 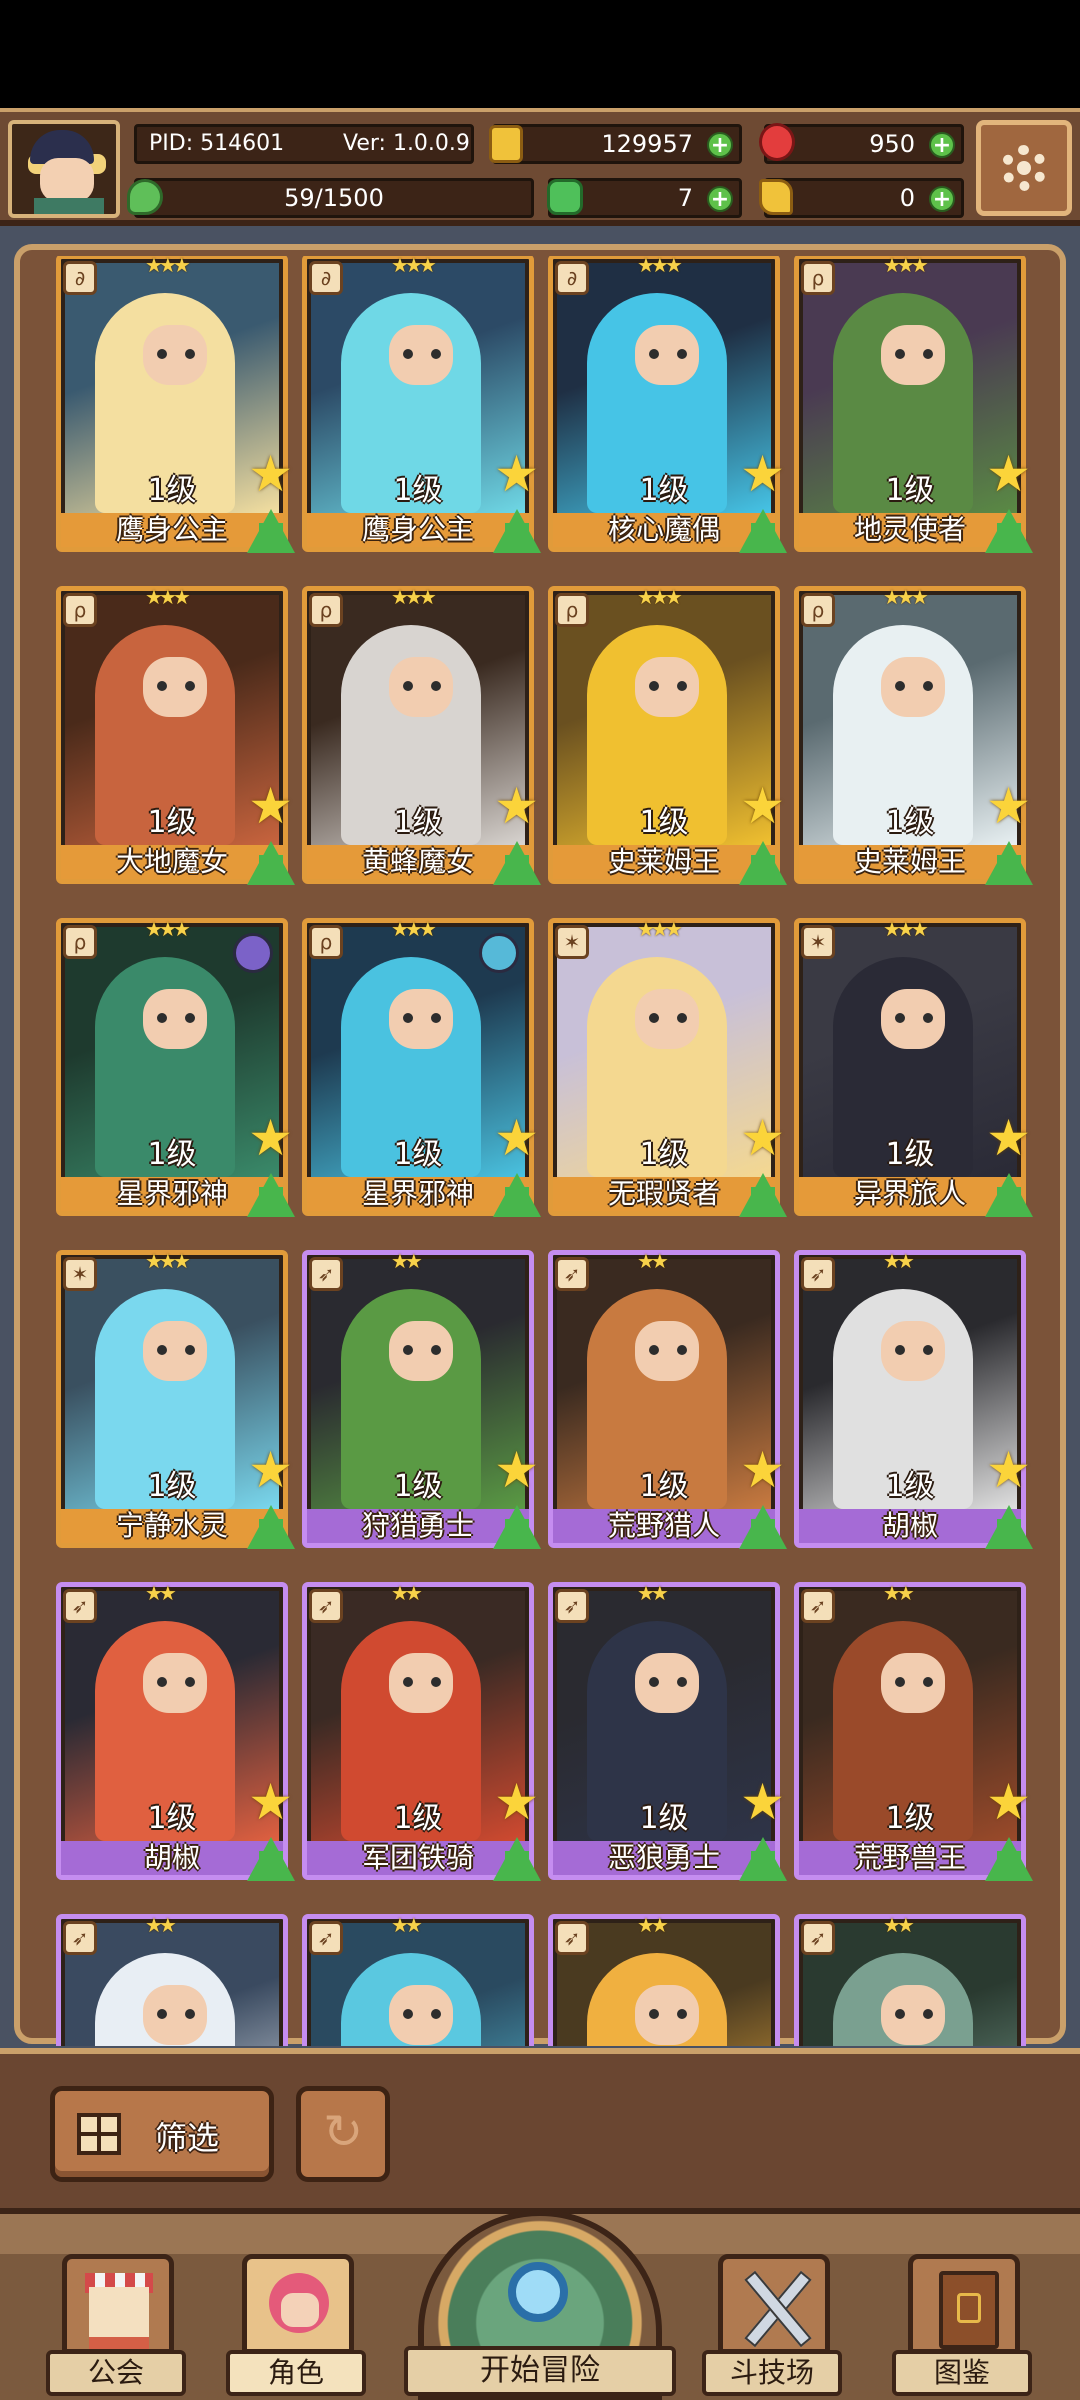 I want to click on add-gems-button: +, so click(x=942, y=145).